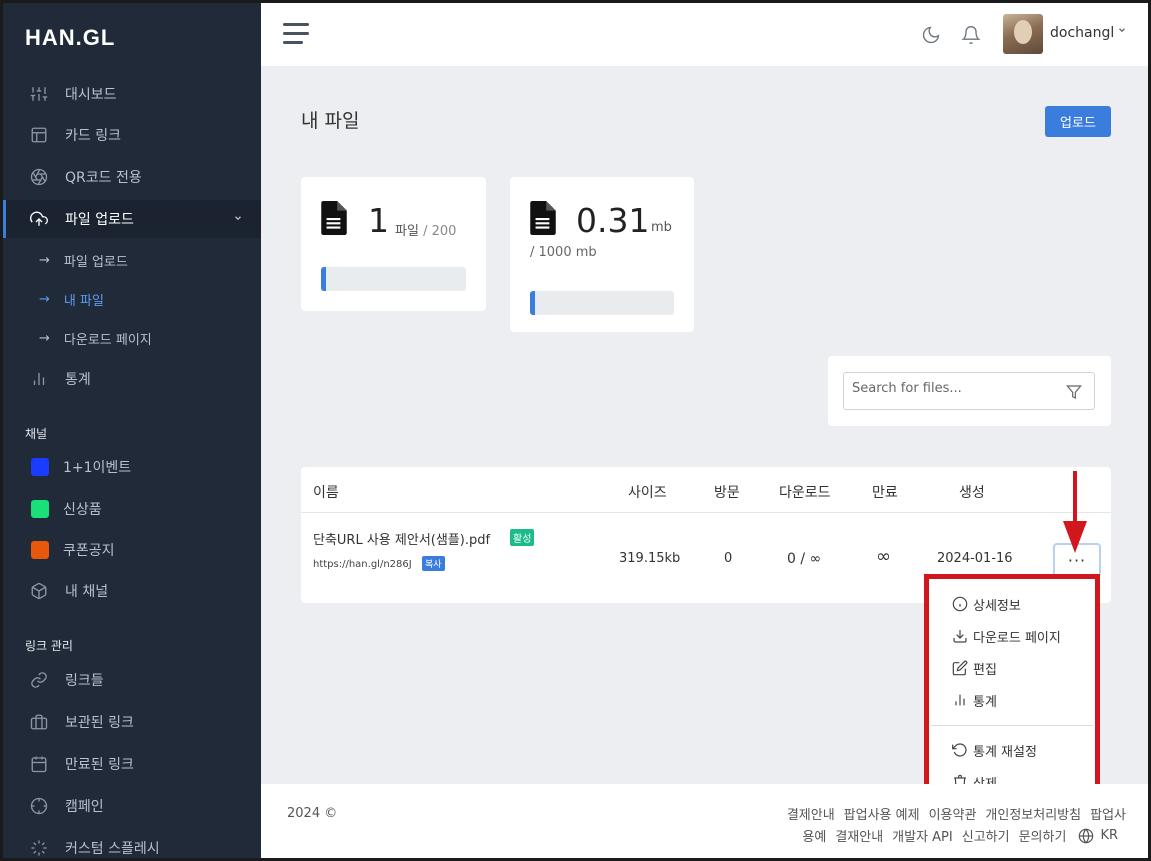  Describe the element at coordinates (39, 680) in the screenshot. I see `link-icon` at that location.